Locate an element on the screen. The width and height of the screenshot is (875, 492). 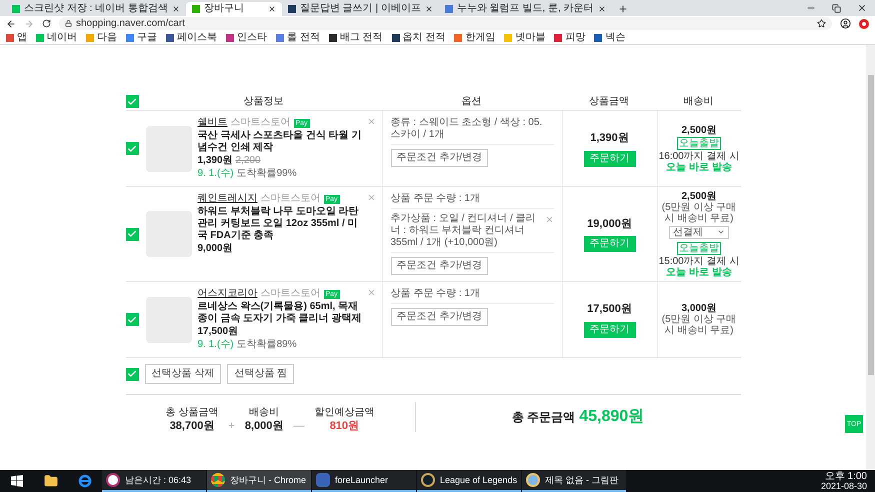
star-icon is located at coordinates (821, 23).